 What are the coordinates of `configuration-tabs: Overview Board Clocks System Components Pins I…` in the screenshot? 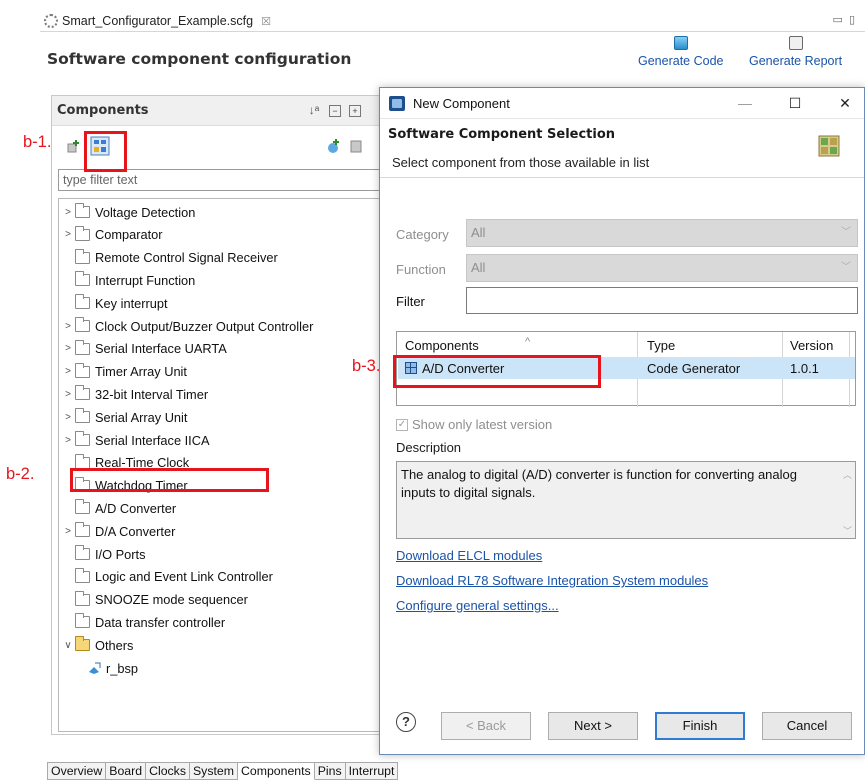 It's located at (223, 771).